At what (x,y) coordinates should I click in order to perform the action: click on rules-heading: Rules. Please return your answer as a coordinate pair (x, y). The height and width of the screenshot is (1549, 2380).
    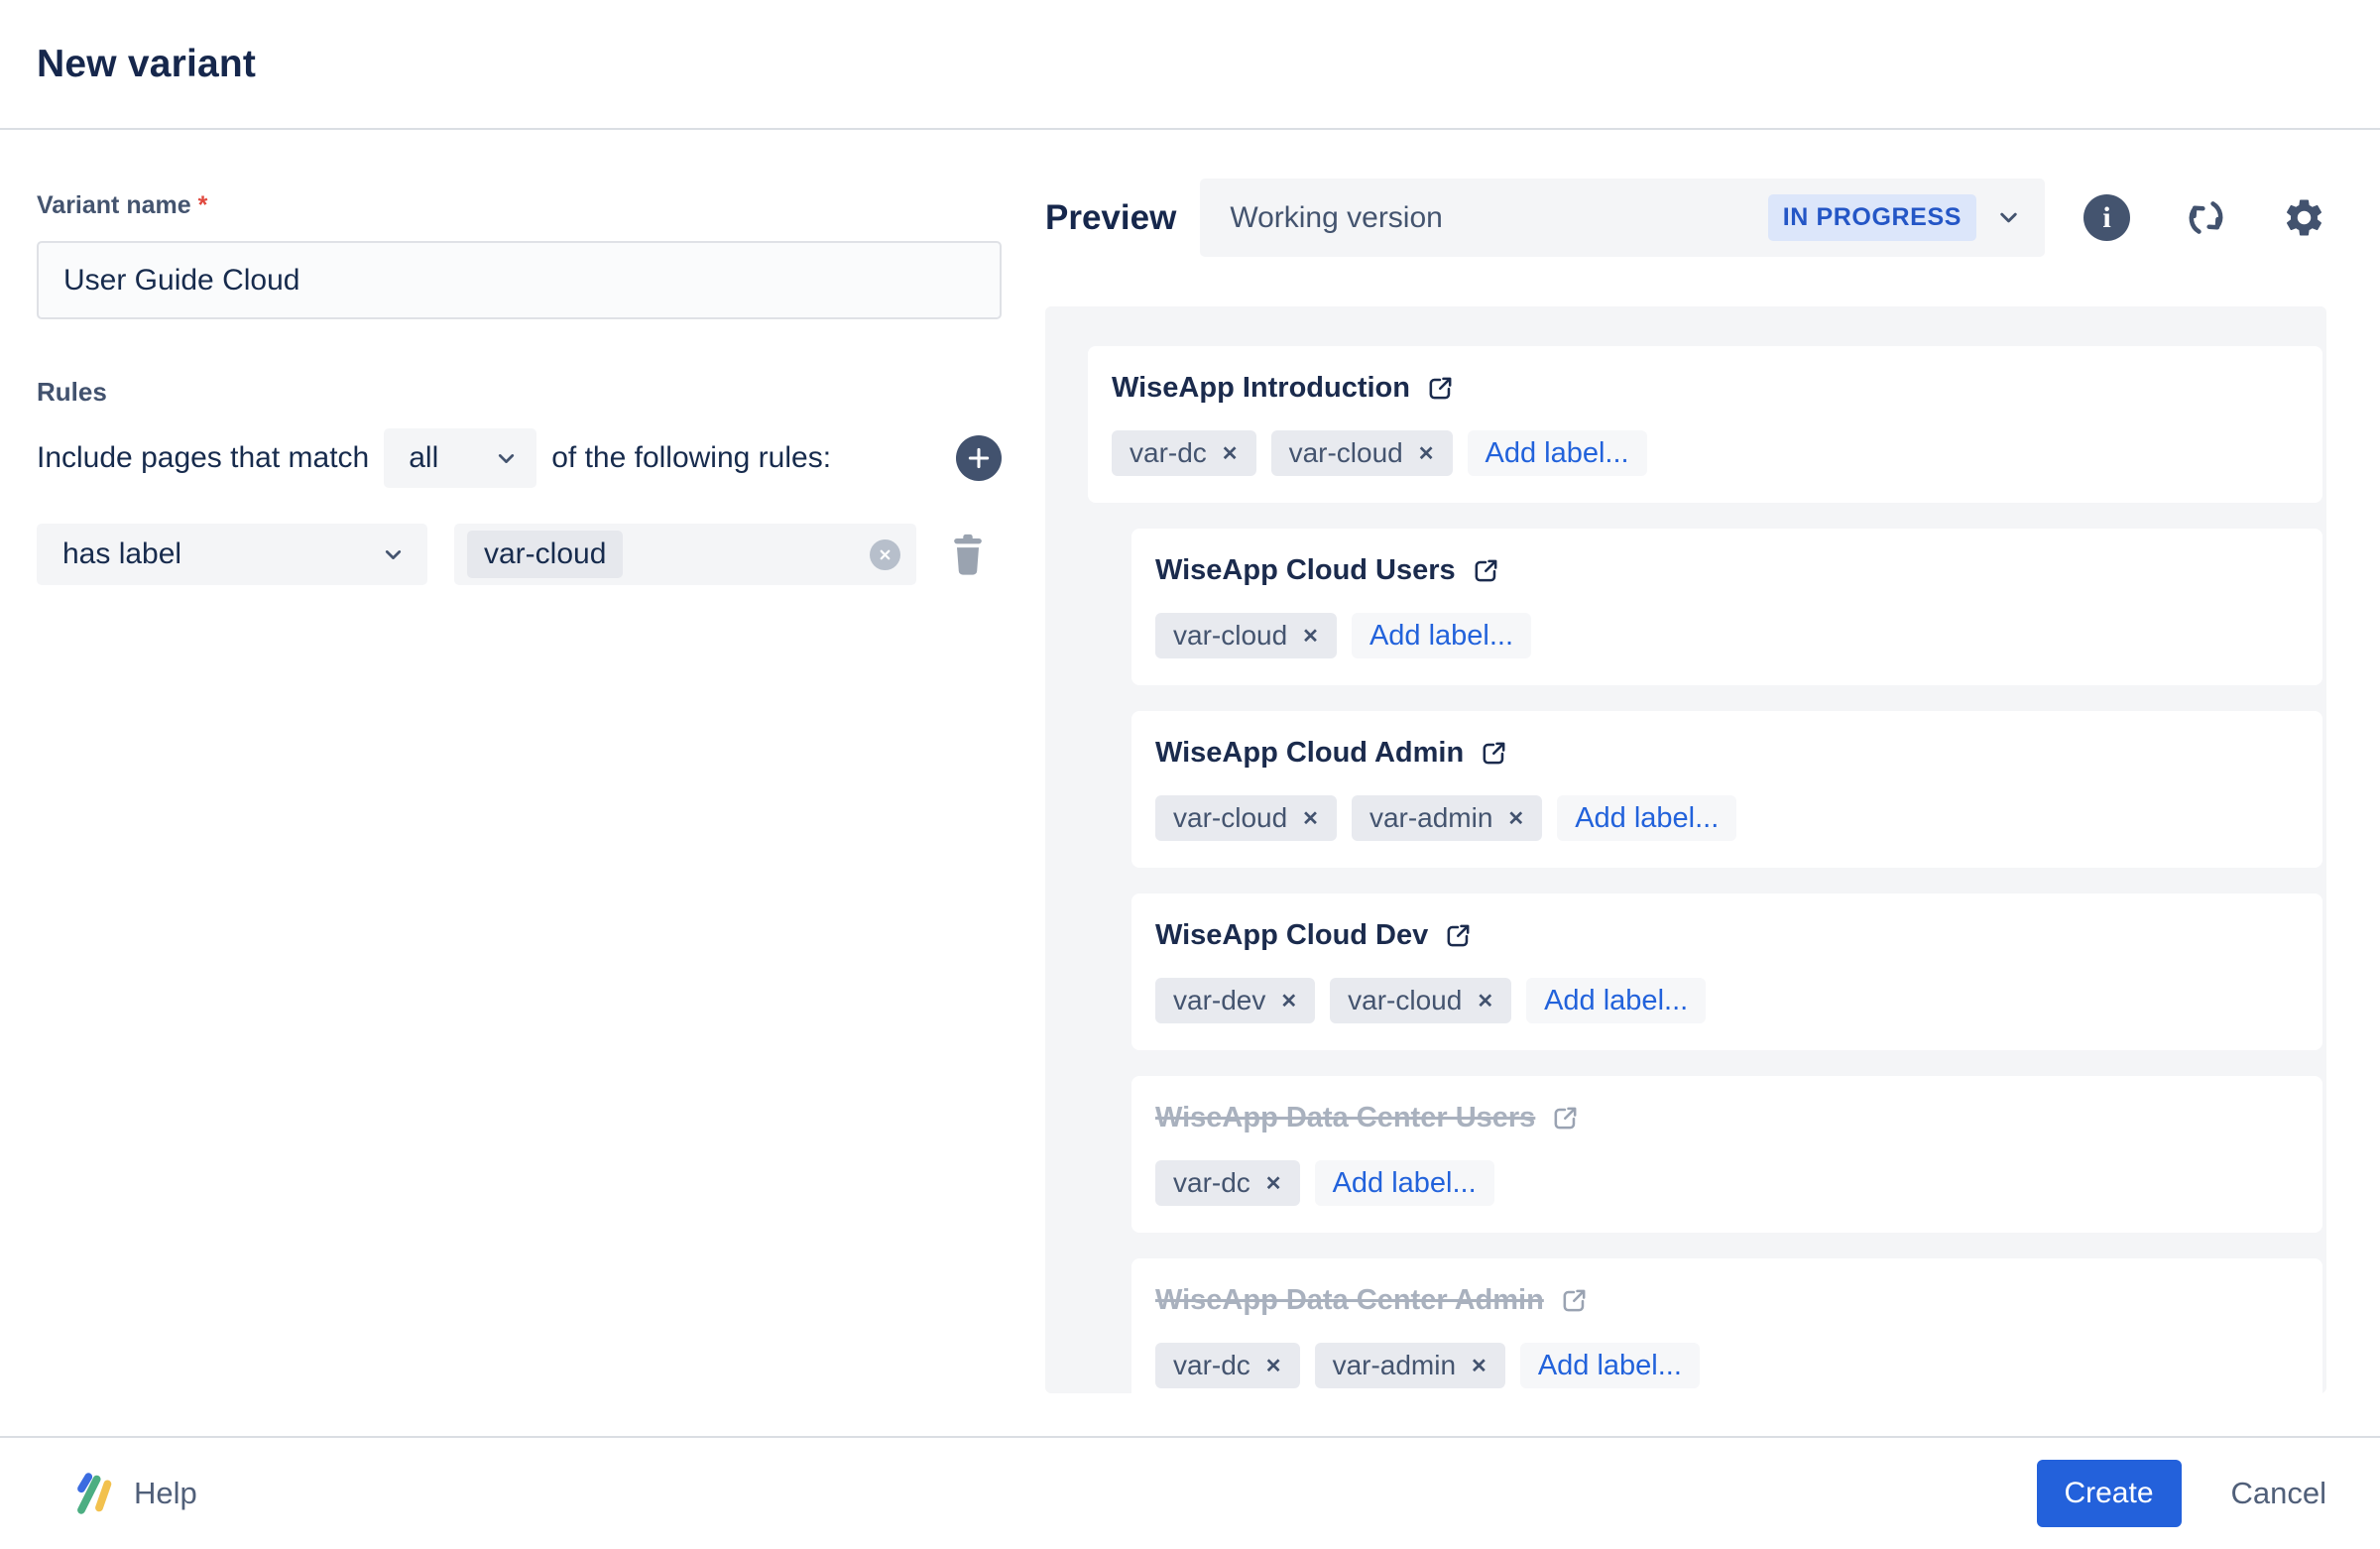
    Looking at the image, I should click on (72, 392).